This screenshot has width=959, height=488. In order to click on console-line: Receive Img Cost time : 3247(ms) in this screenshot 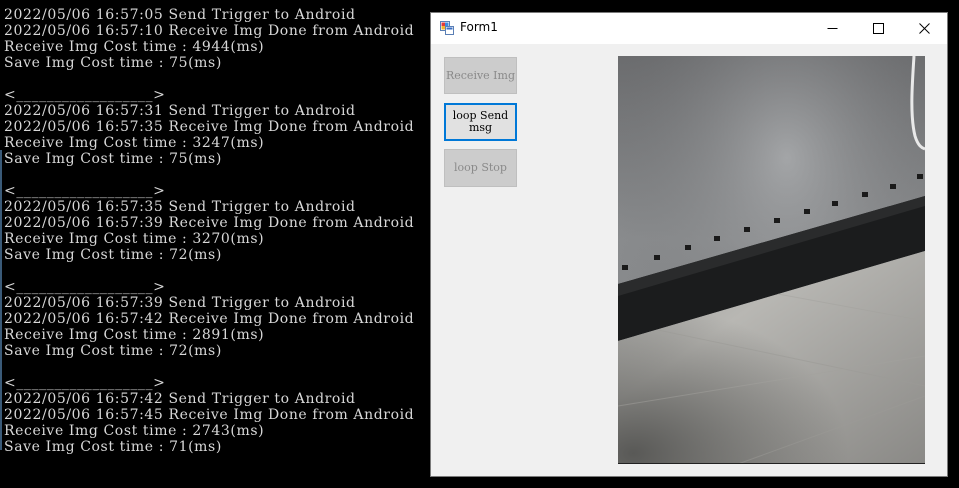, I will do `click(134, 143)`.